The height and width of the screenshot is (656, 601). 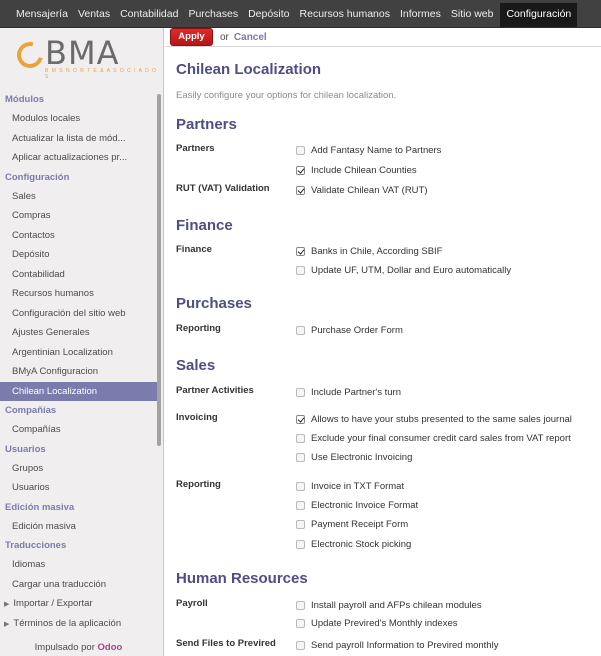 I want to click on option-label: Update Previred's Monthly indexes, so click(x=384, y=623).